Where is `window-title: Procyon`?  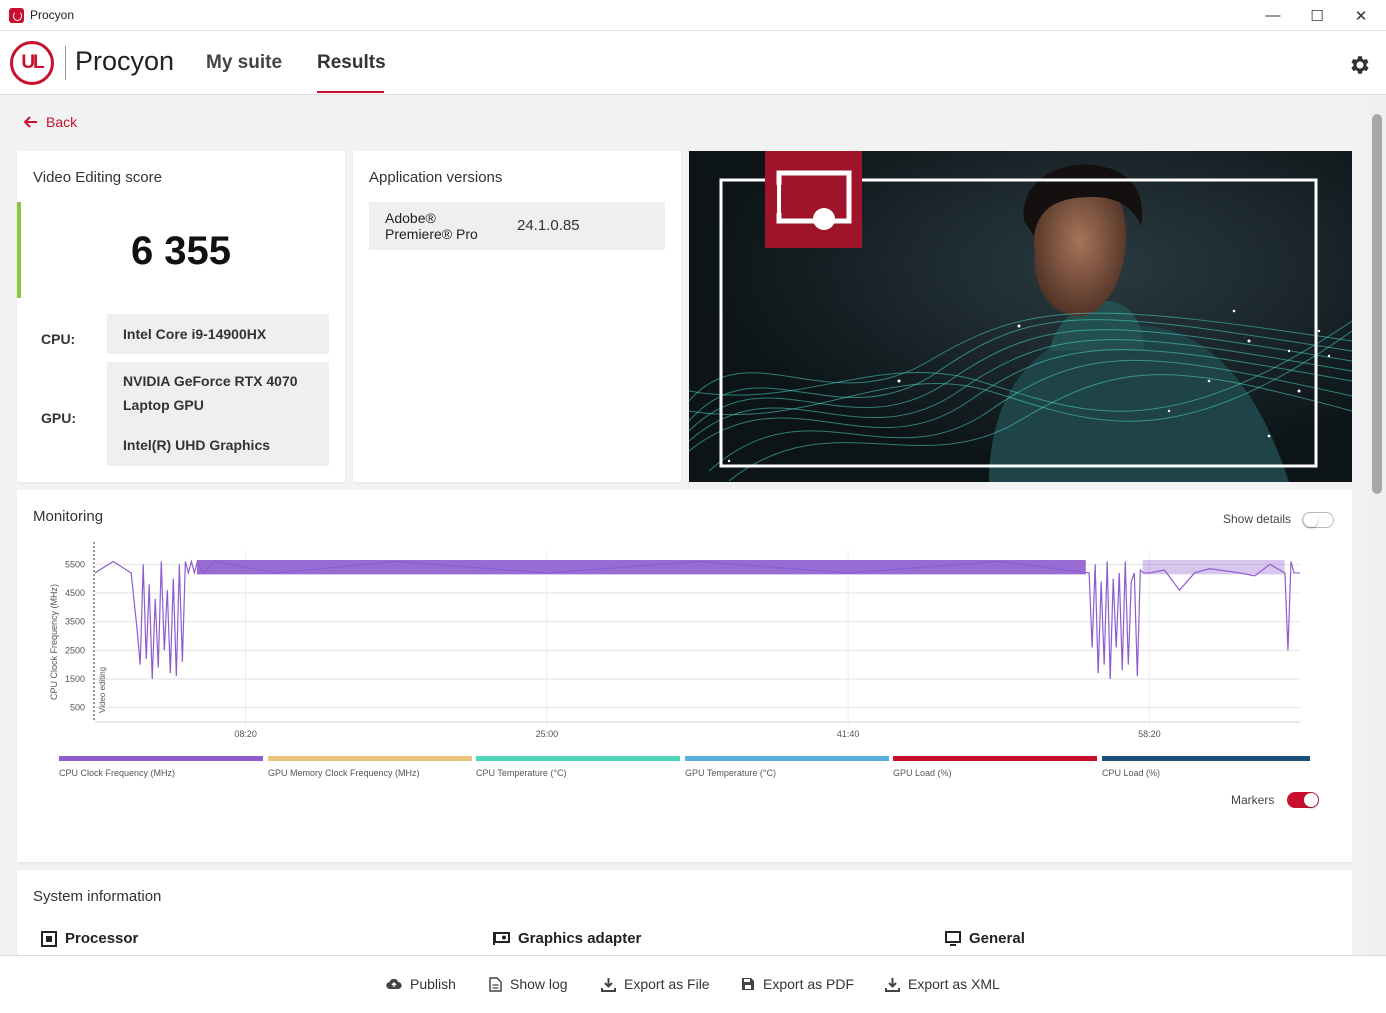 window-title: Procyon is located at coordinates (52, 15).